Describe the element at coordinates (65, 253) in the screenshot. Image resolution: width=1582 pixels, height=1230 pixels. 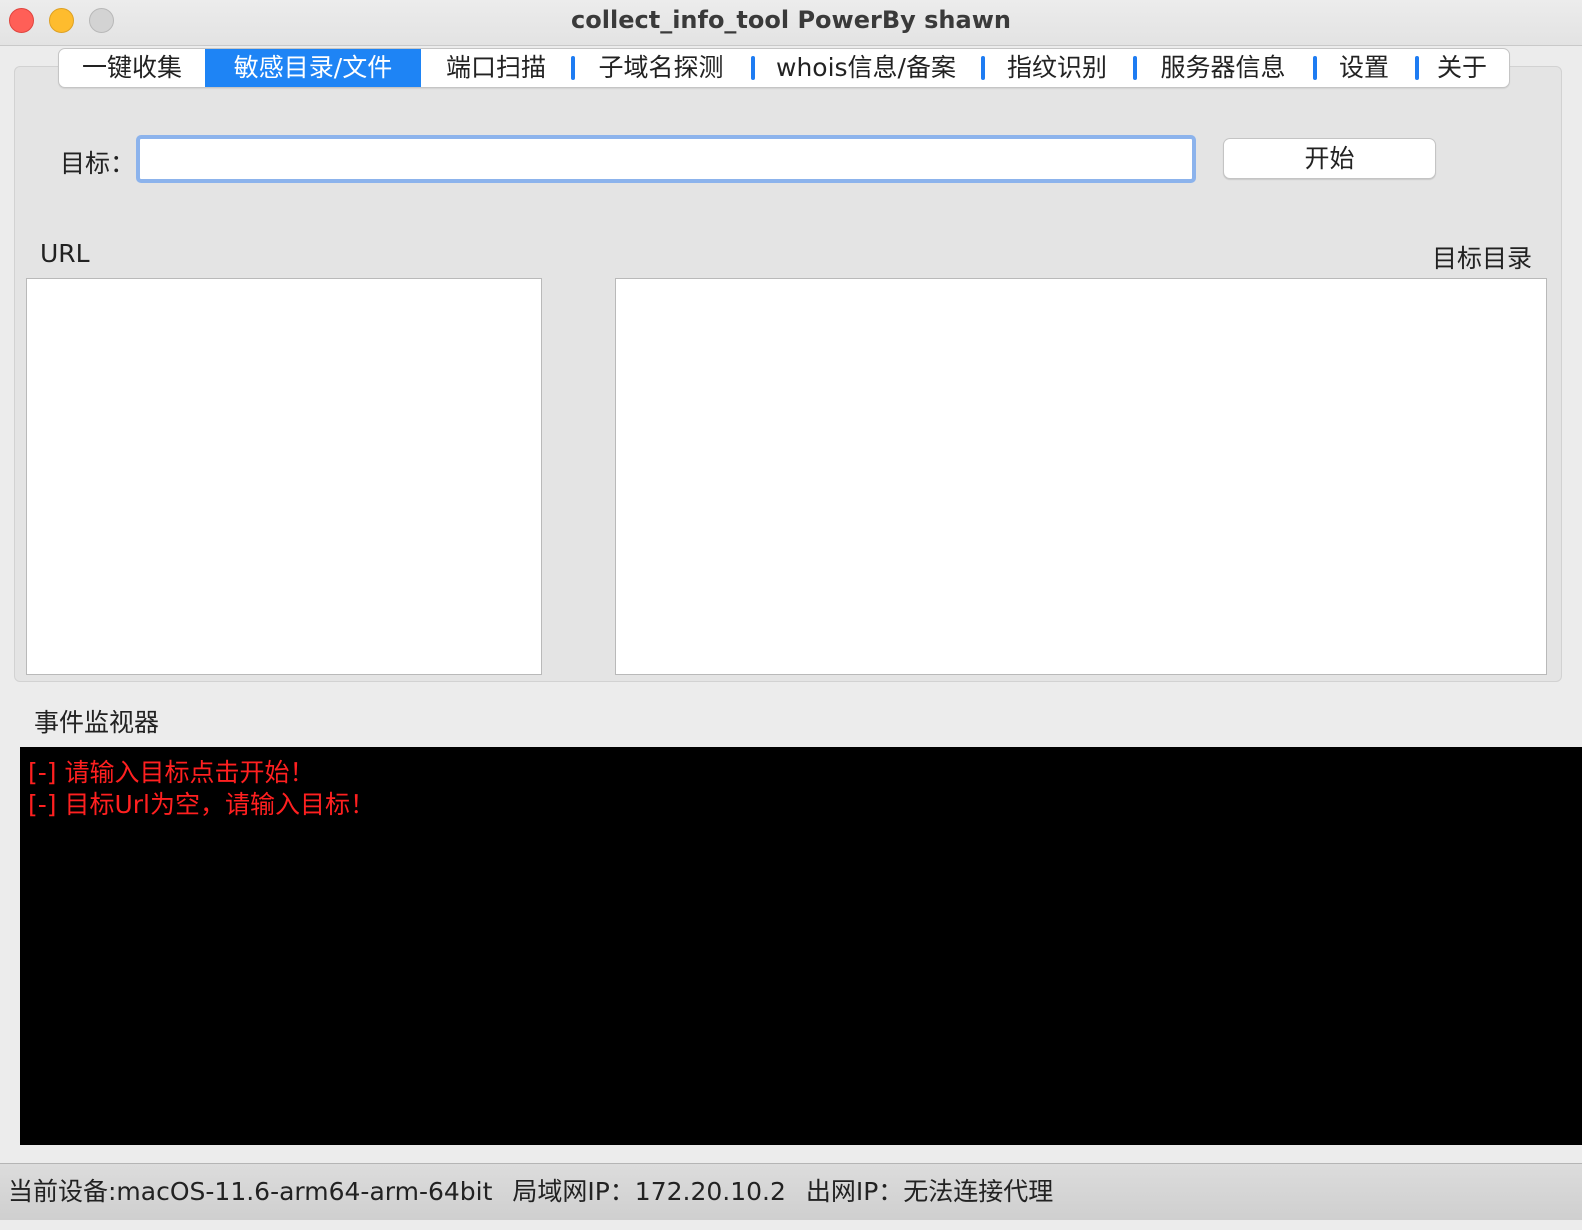
I see `url-label: URL` at that location.